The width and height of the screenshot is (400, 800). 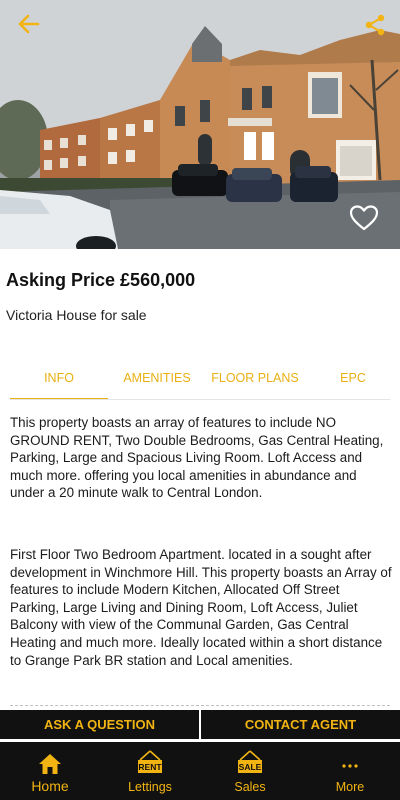 I want to click on bottom-navigation: Home RENT Lettings SALE Sales More, so click(x=200, y=771).